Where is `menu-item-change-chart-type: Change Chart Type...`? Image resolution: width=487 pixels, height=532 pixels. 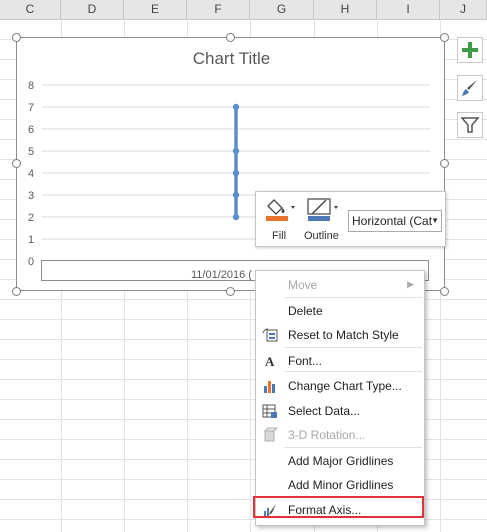 menu-item-change-chart-type: Change Chart Type... is located at coordinates (340, 386).